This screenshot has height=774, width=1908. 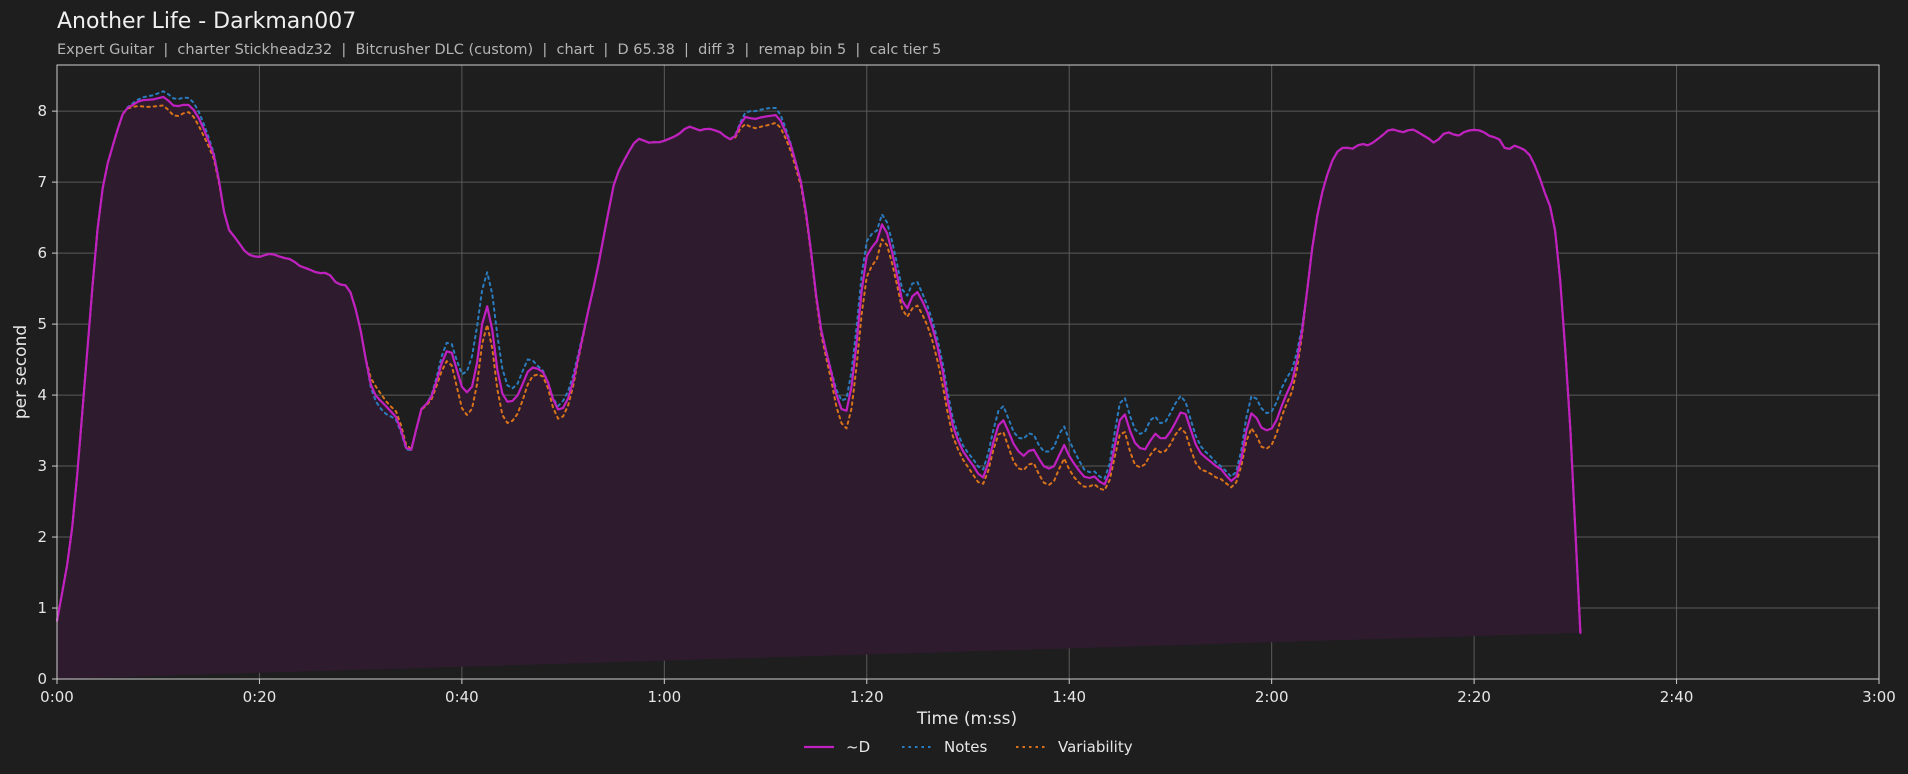 What do you see at coordinates (21, 372) in the screenshot?
I see `y-axis-label: per second` at bounding box center [21, 372].